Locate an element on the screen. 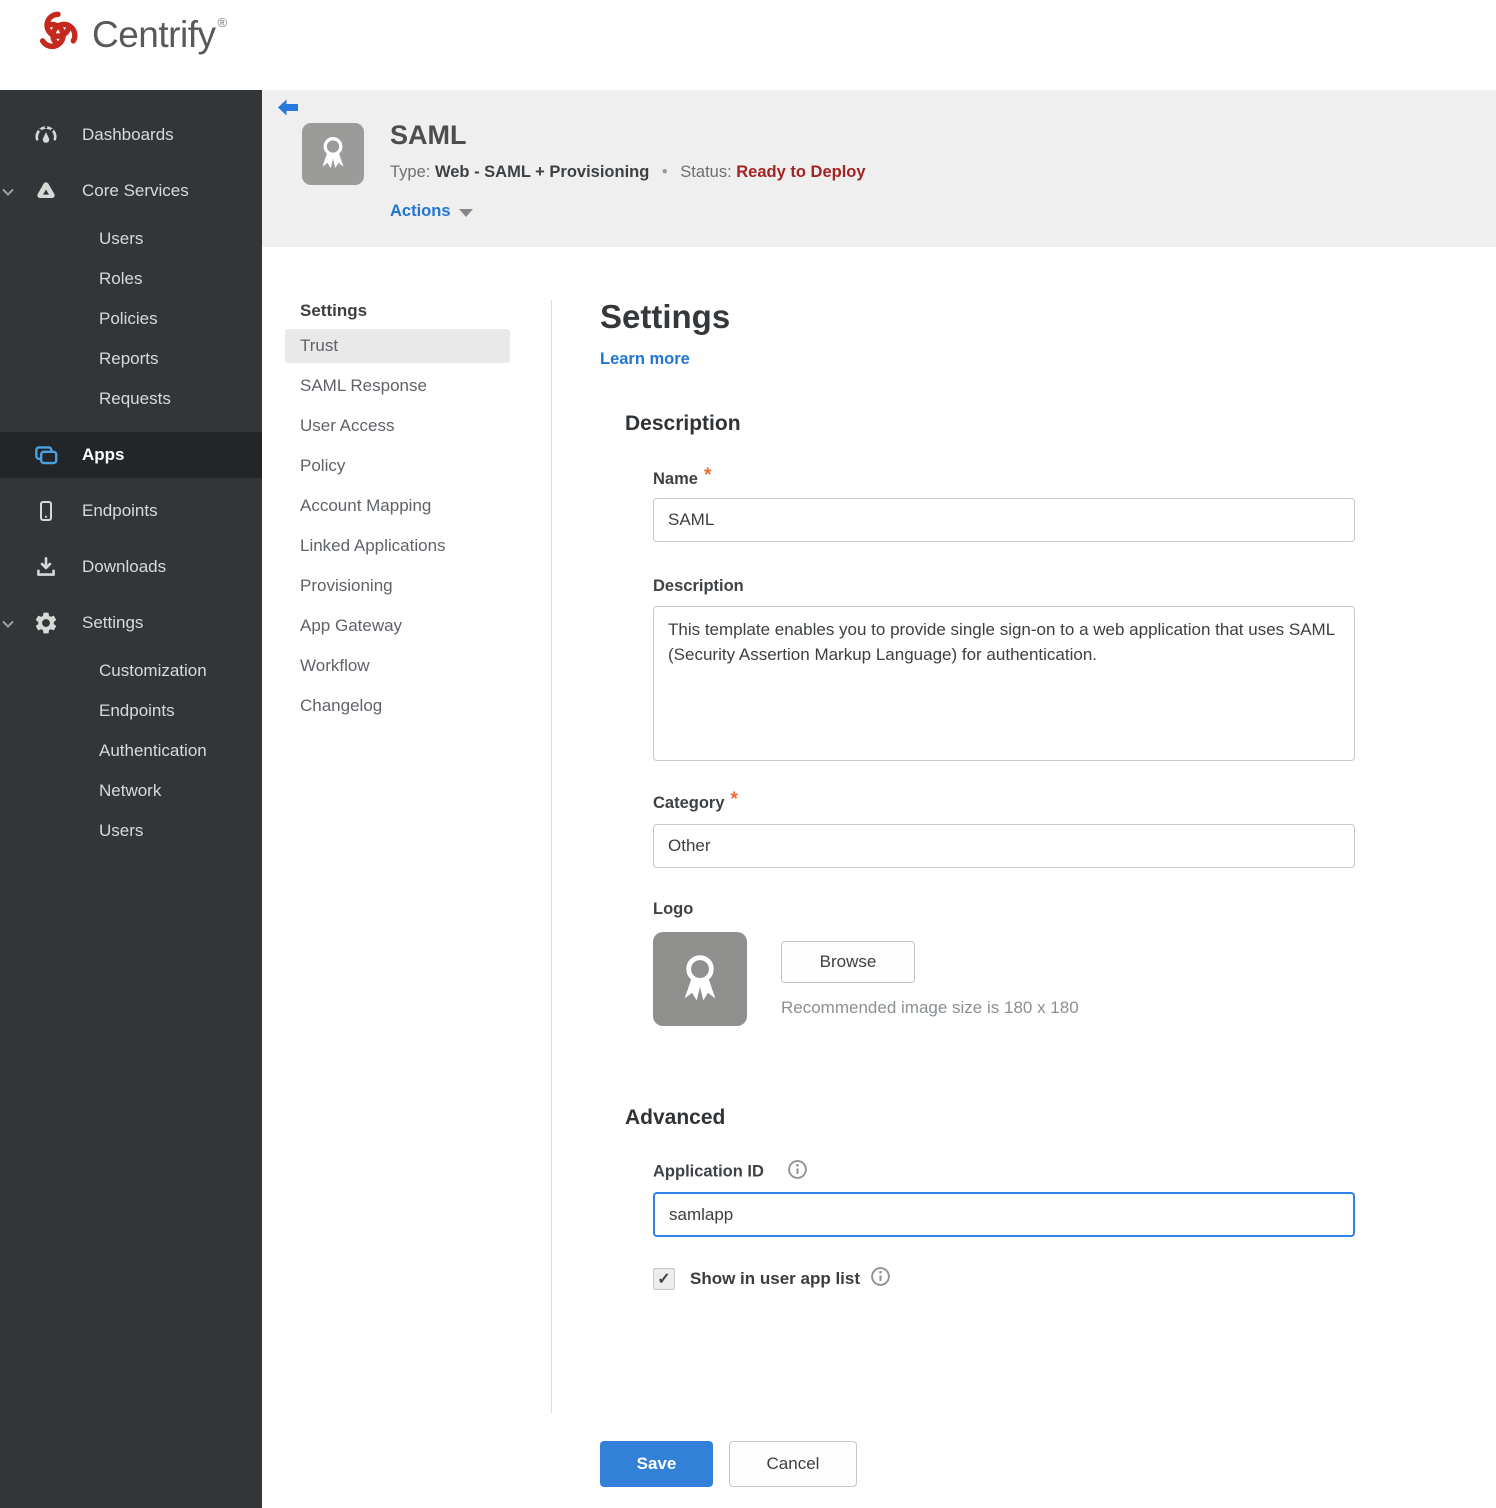 The width and height of the screenshot is (1496, 1508). actions-dropdown: Actions is located at coordinates (431, 211).